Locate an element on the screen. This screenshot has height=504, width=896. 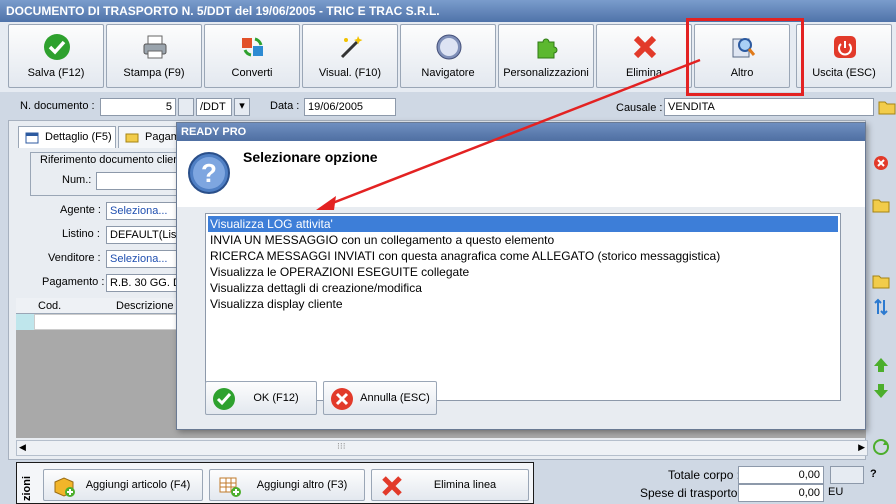
scroll-left-icon: ◀ is located at coordinates (22, 447).